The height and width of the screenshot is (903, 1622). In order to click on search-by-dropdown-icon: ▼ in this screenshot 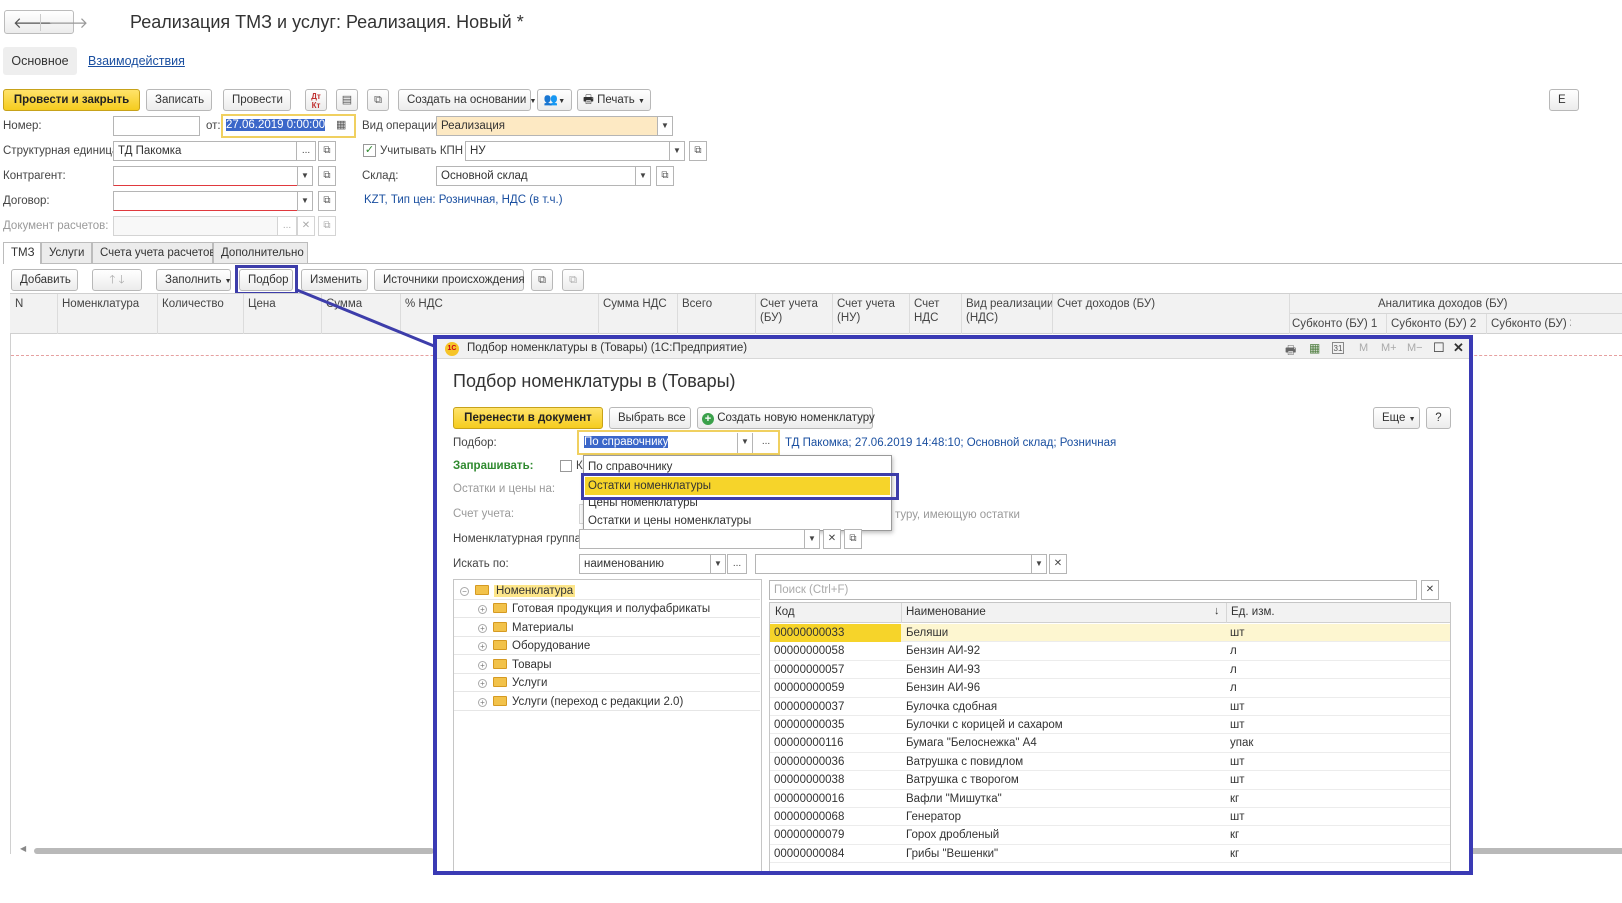, I will do `click(718, 564)`.